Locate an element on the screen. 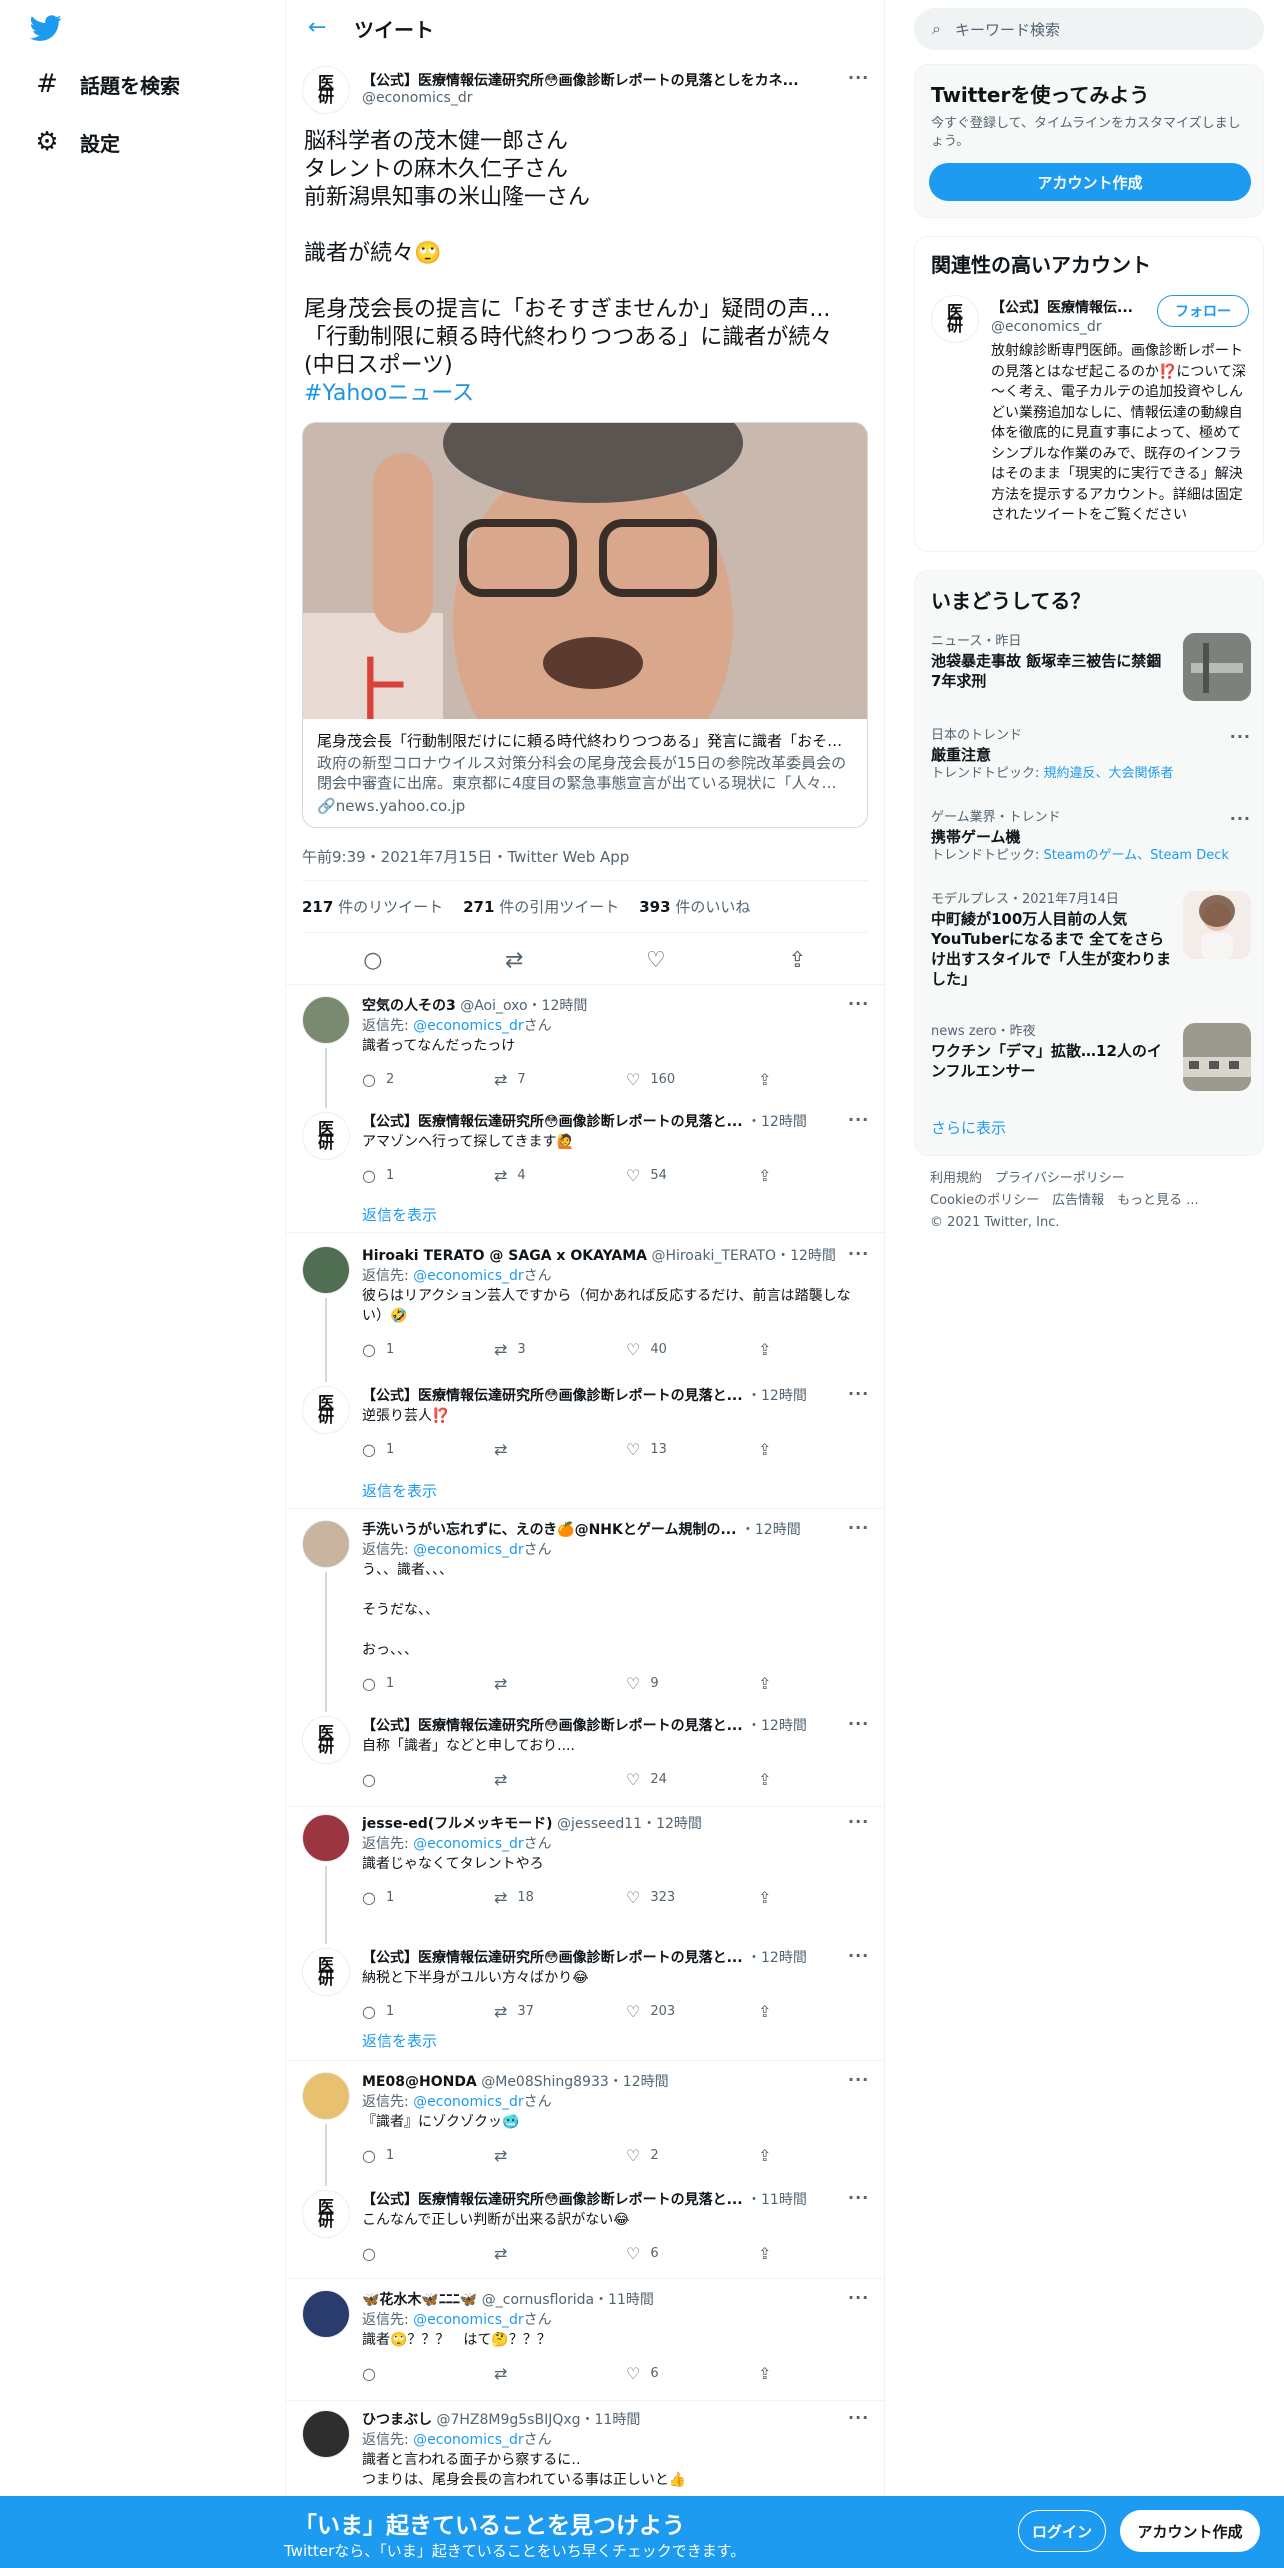  reply-author-name: 空気の人その3 is located at coordinates (409, 1006).